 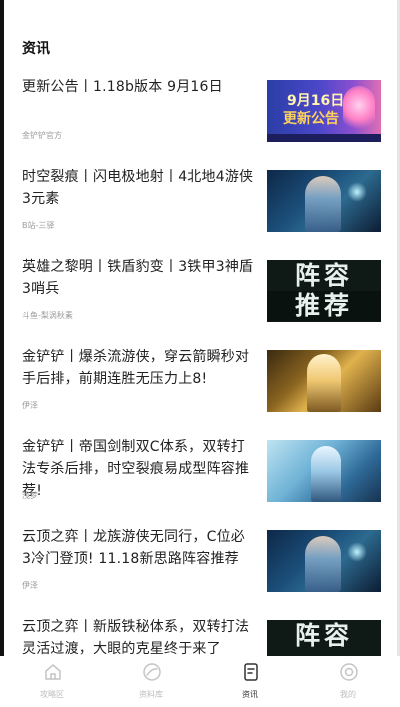 What do you see at coordinates (36, 49) in the screenshot?
I see `page-title: 资讯` at bounding box center [36, 49].